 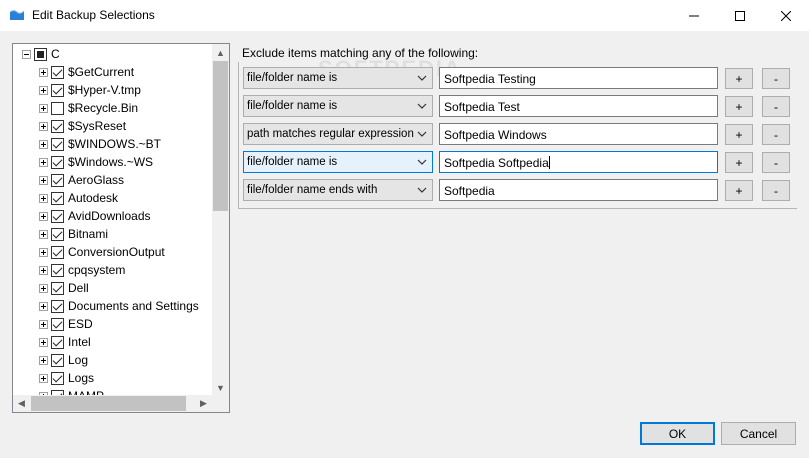 What do you see at coordinates (81, 180) in the screenshot?
I see `tree-item: AeroGlass` at bounding box center [81, 180].